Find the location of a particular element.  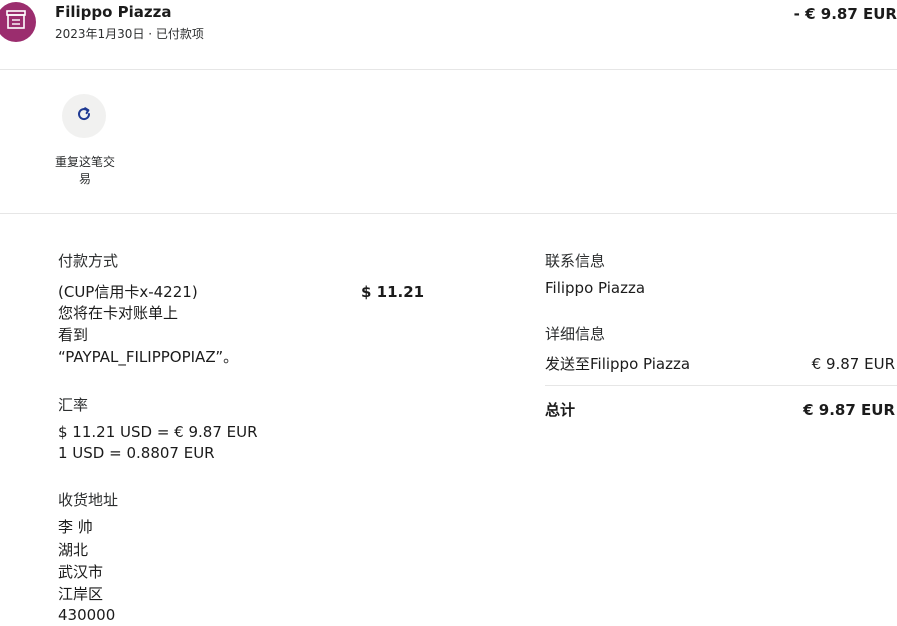

payment-note-line-3: “PAYPAL_FILIPPOPIAZ”。 is located at coordinates (148, 357).